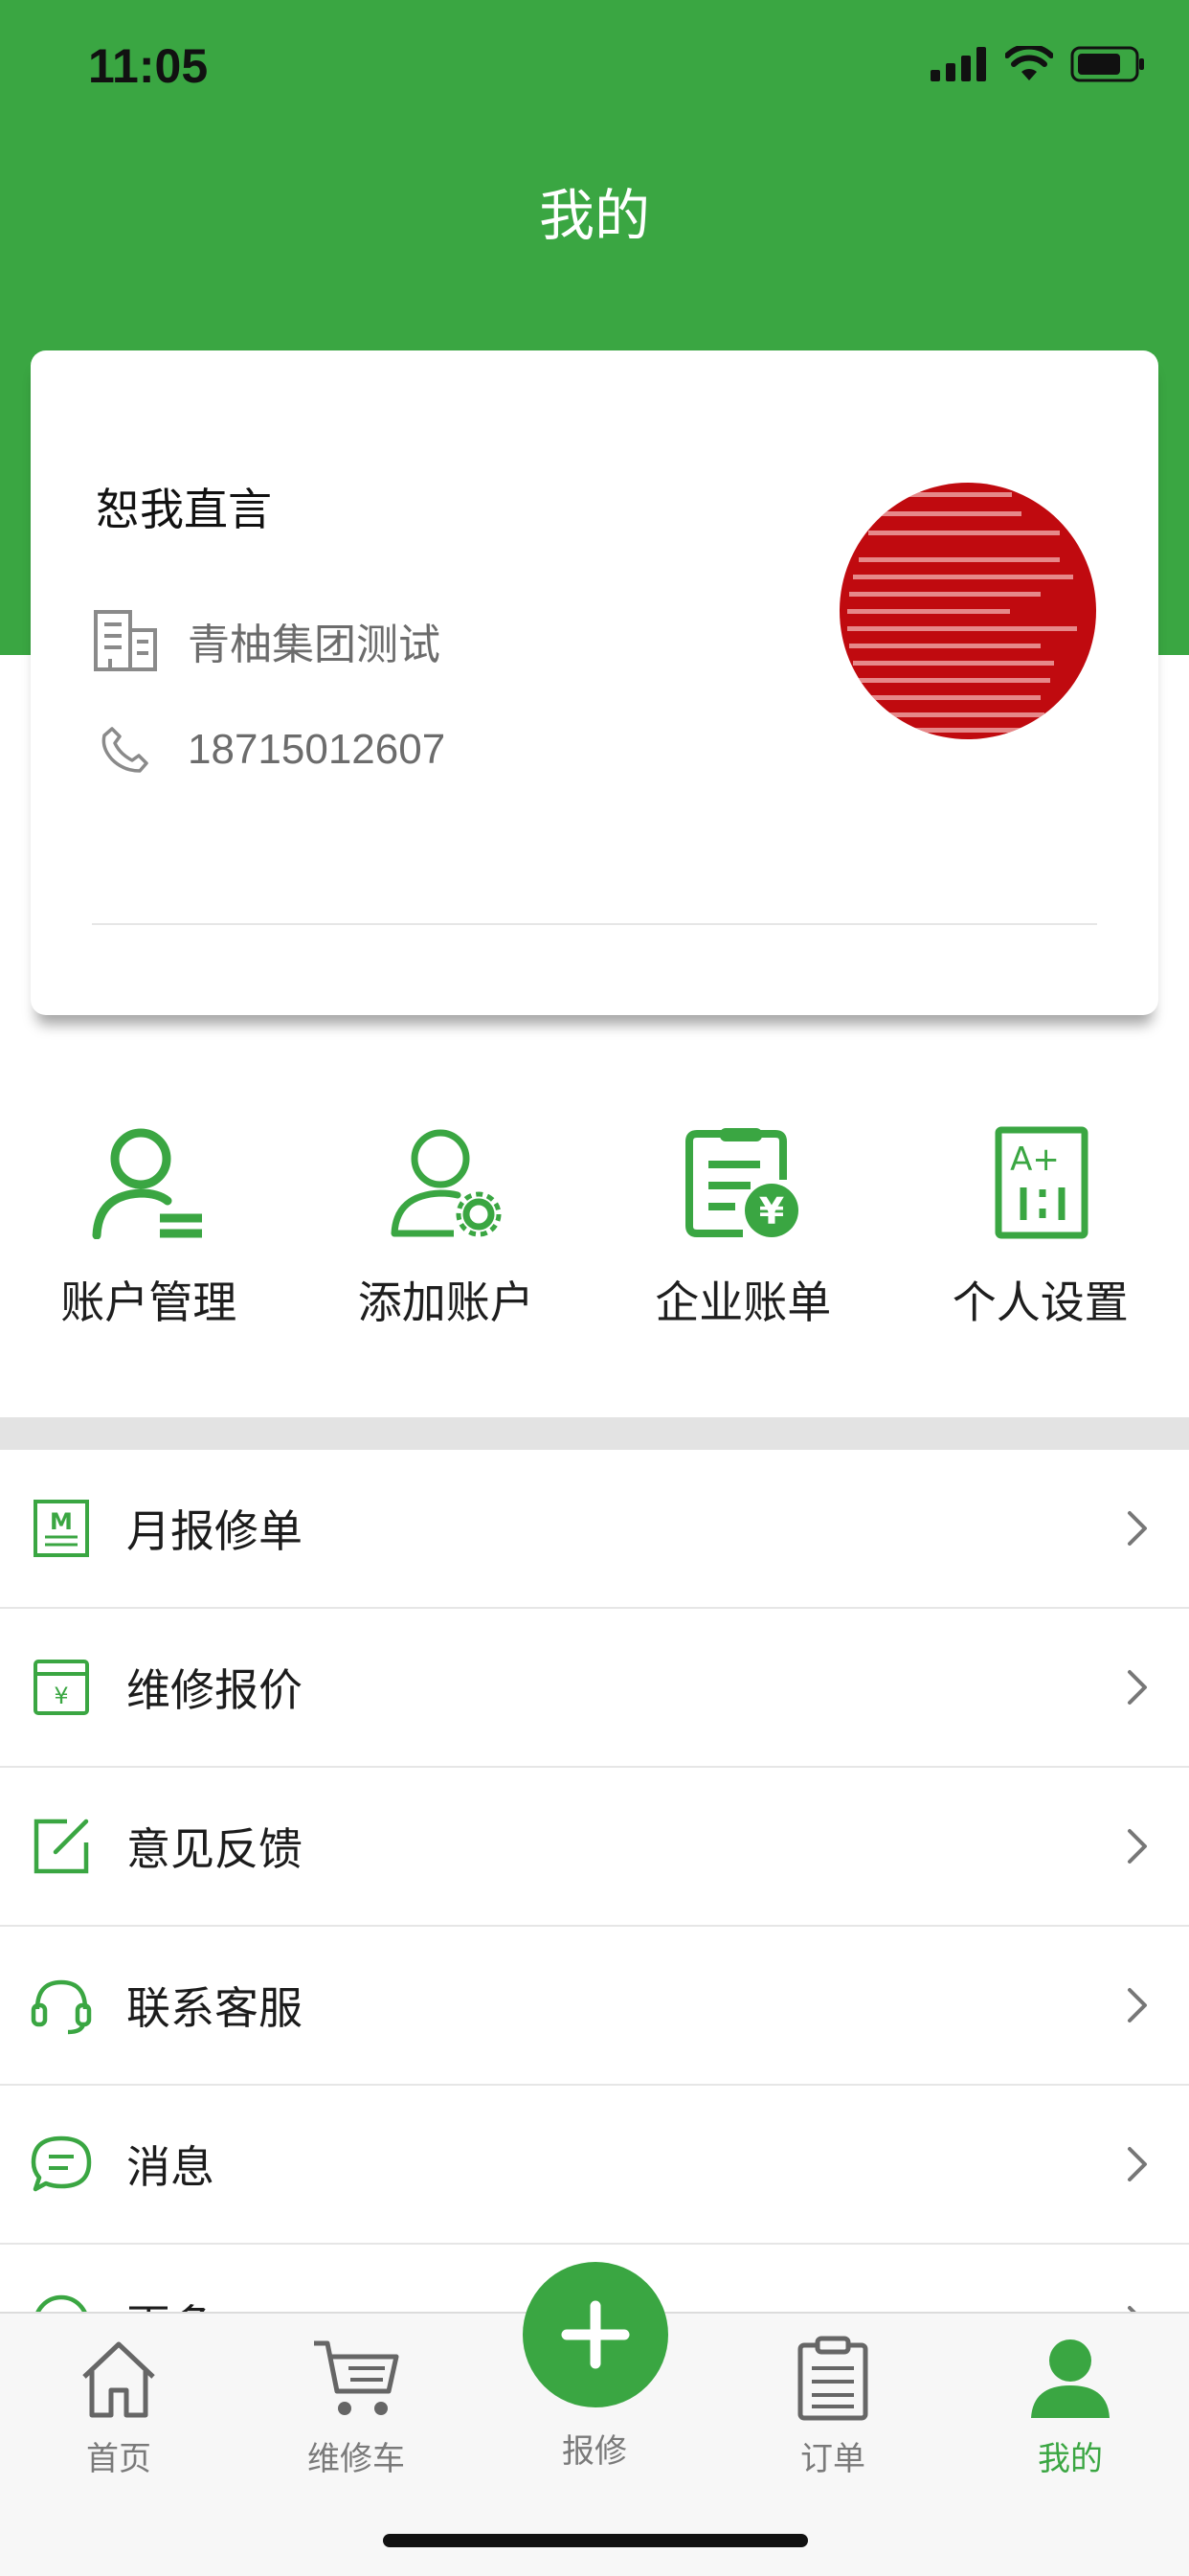 This screenshot has width=1189, height=2576. What do you see at coordinates (316, 750) in the screenshot?
I see `phone-number: 18715012607` at bounding box center [316, 750].